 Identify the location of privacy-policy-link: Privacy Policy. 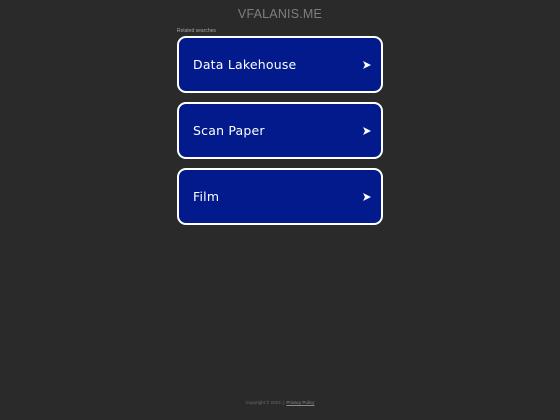
(300, 402).